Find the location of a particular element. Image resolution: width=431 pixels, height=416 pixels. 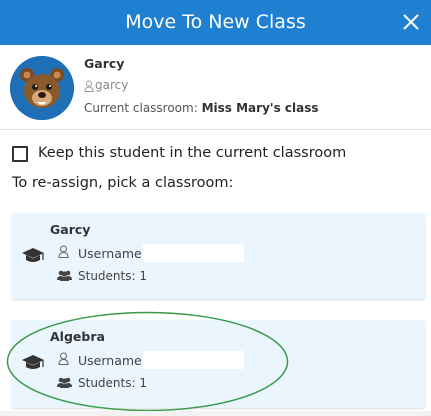

keep-checkbox is located at coordinates (20, 154).